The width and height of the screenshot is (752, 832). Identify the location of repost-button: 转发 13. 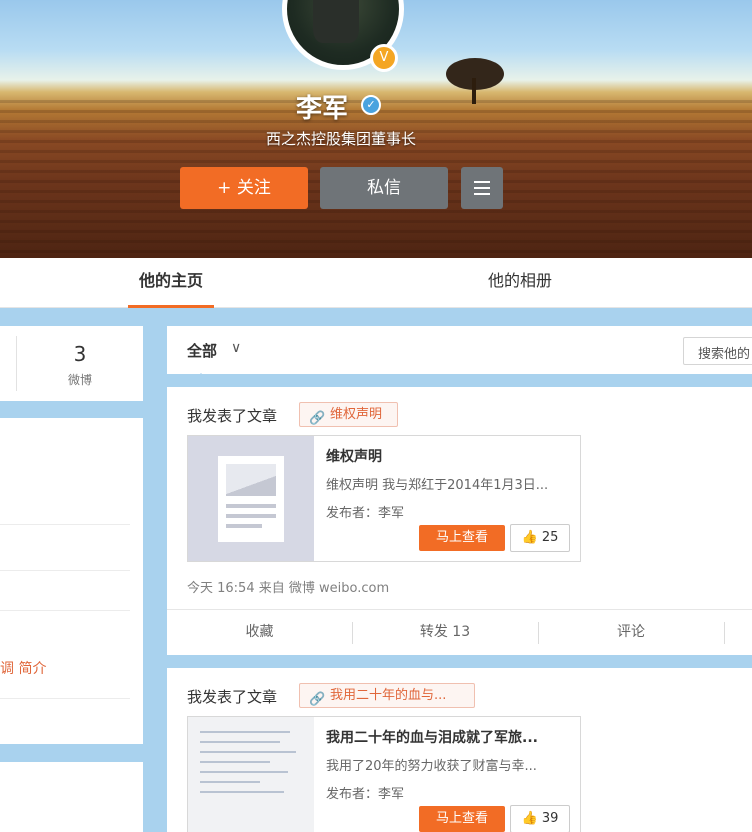
(445, 632).